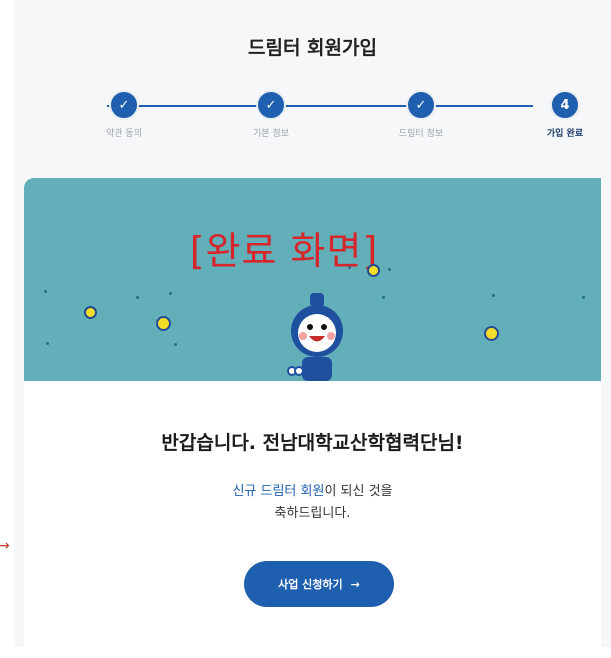 The height and width of the screenshot is (658, 611). I want to click on congrats-line-2: 축하드립니다., so click(312, 513).